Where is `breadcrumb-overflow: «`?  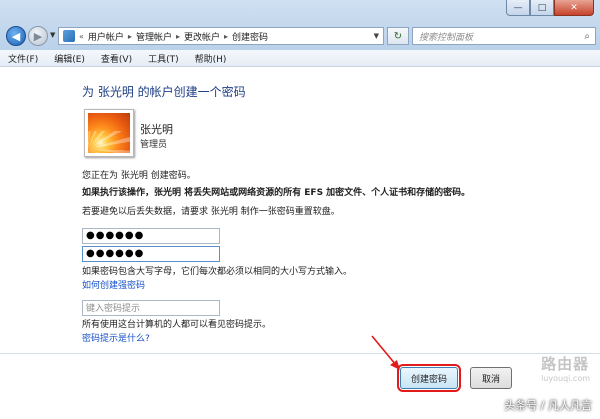 breadcrumb-overflow: « is located at coordinates (81, 36).